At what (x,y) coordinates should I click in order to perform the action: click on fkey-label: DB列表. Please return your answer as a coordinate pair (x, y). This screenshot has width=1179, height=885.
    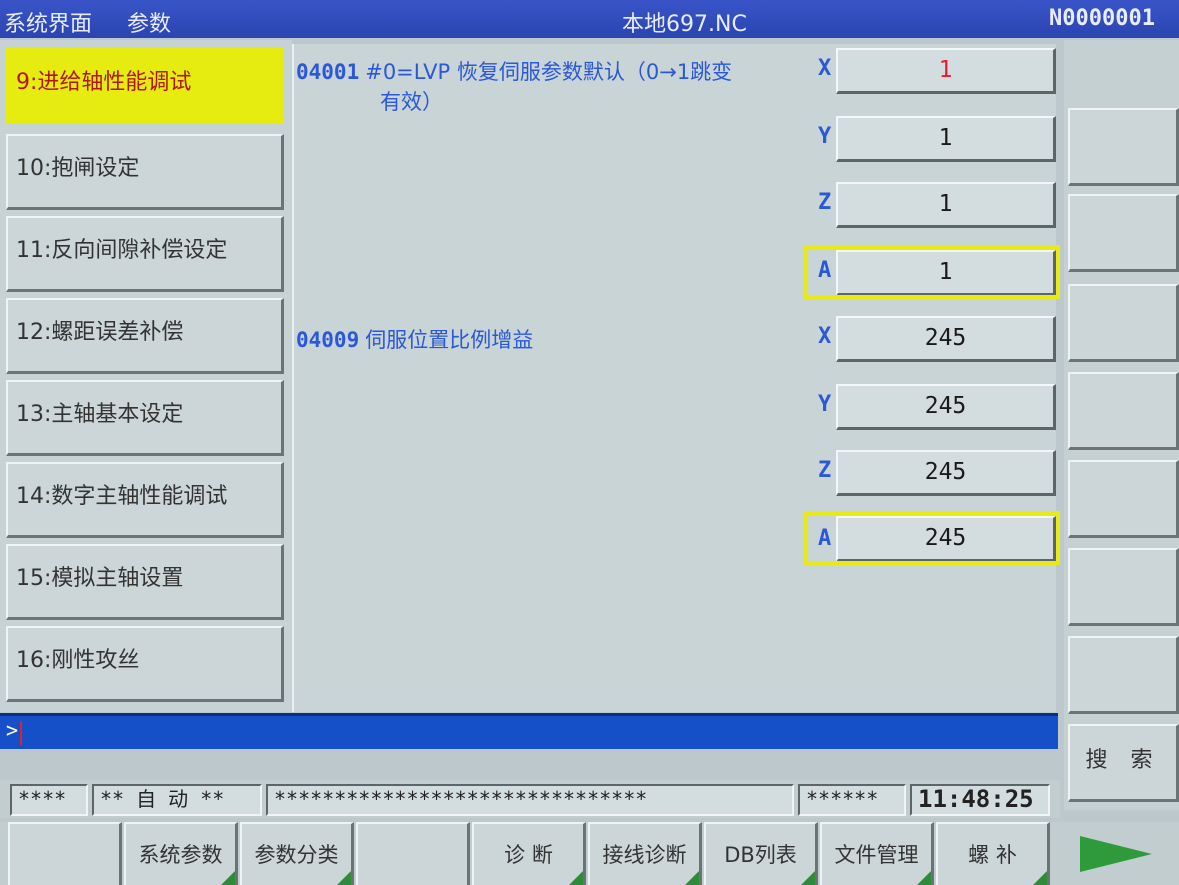
    Looking at the image, I should click on (760, 855).